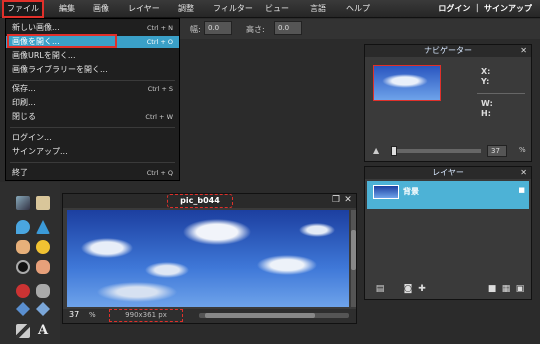  What do you see at coordinates (408, 289) in the screenshot?
I see `layer-mask-icon: ◙` at bounding box center [408, 289].